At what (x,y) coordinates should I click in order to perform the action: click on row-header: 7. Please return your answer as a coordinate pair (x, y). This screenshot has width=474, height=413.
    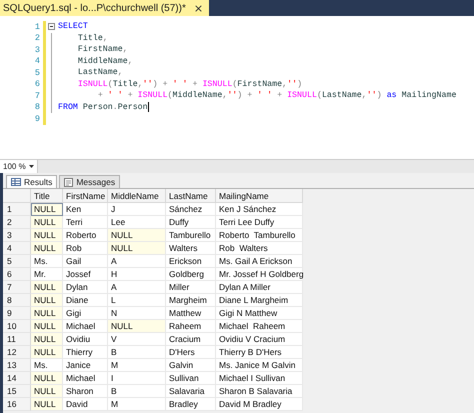
    Looking at the image, I should click on (17, 287).